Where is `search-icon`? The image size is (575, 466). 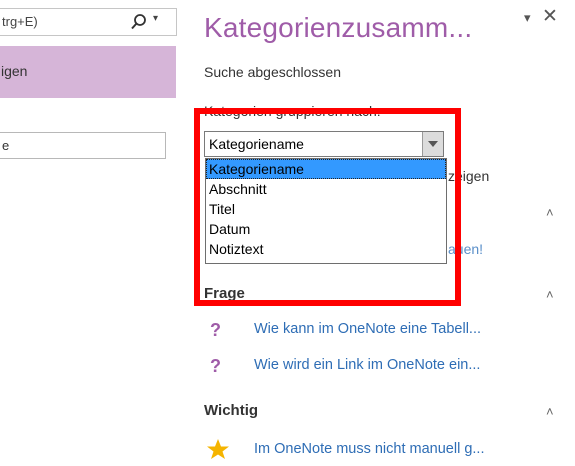 search-icon is located at coordinates (140, 22).